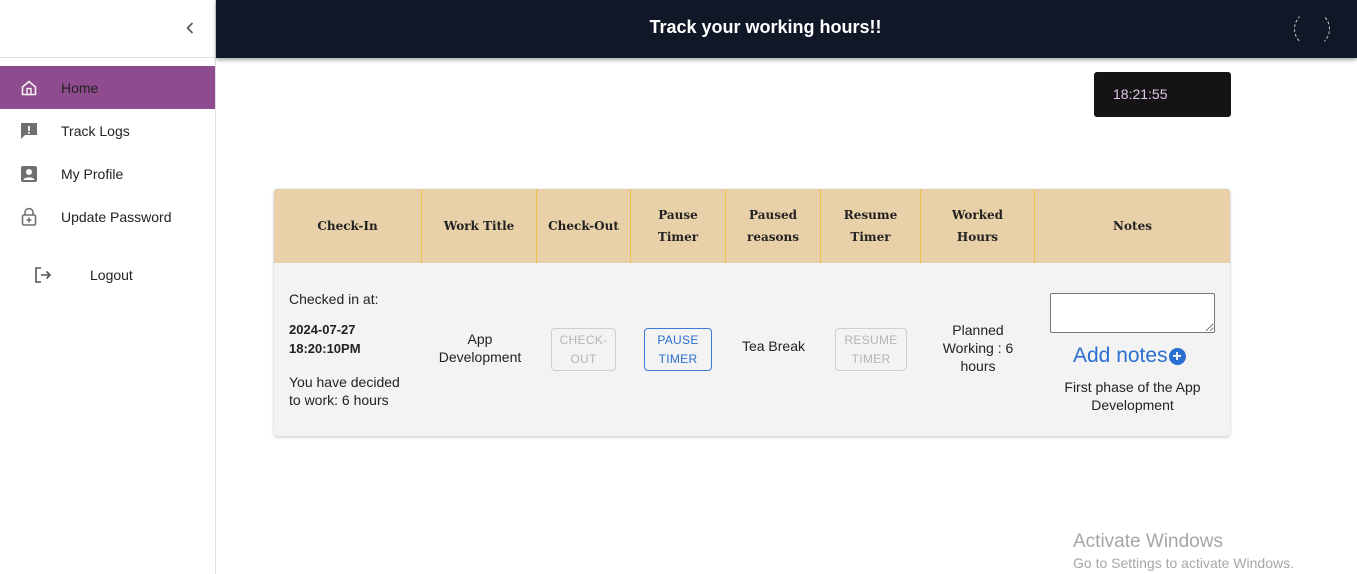 This screenshot has height=574, width=1357. What do you see at coordinates (1148, 541) in the screenshot?
I see `activate-windows-title: Activate Windows` at bounding box center [1148, 541].